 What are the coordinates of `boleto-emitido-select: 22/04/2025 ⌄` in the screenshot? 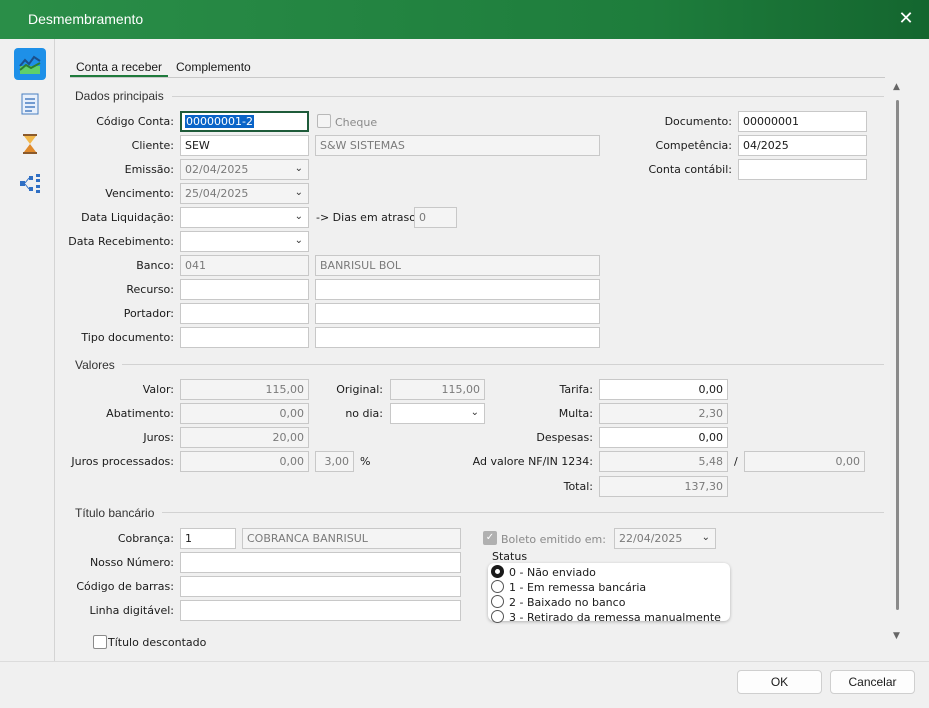 It's located at (665, 538).